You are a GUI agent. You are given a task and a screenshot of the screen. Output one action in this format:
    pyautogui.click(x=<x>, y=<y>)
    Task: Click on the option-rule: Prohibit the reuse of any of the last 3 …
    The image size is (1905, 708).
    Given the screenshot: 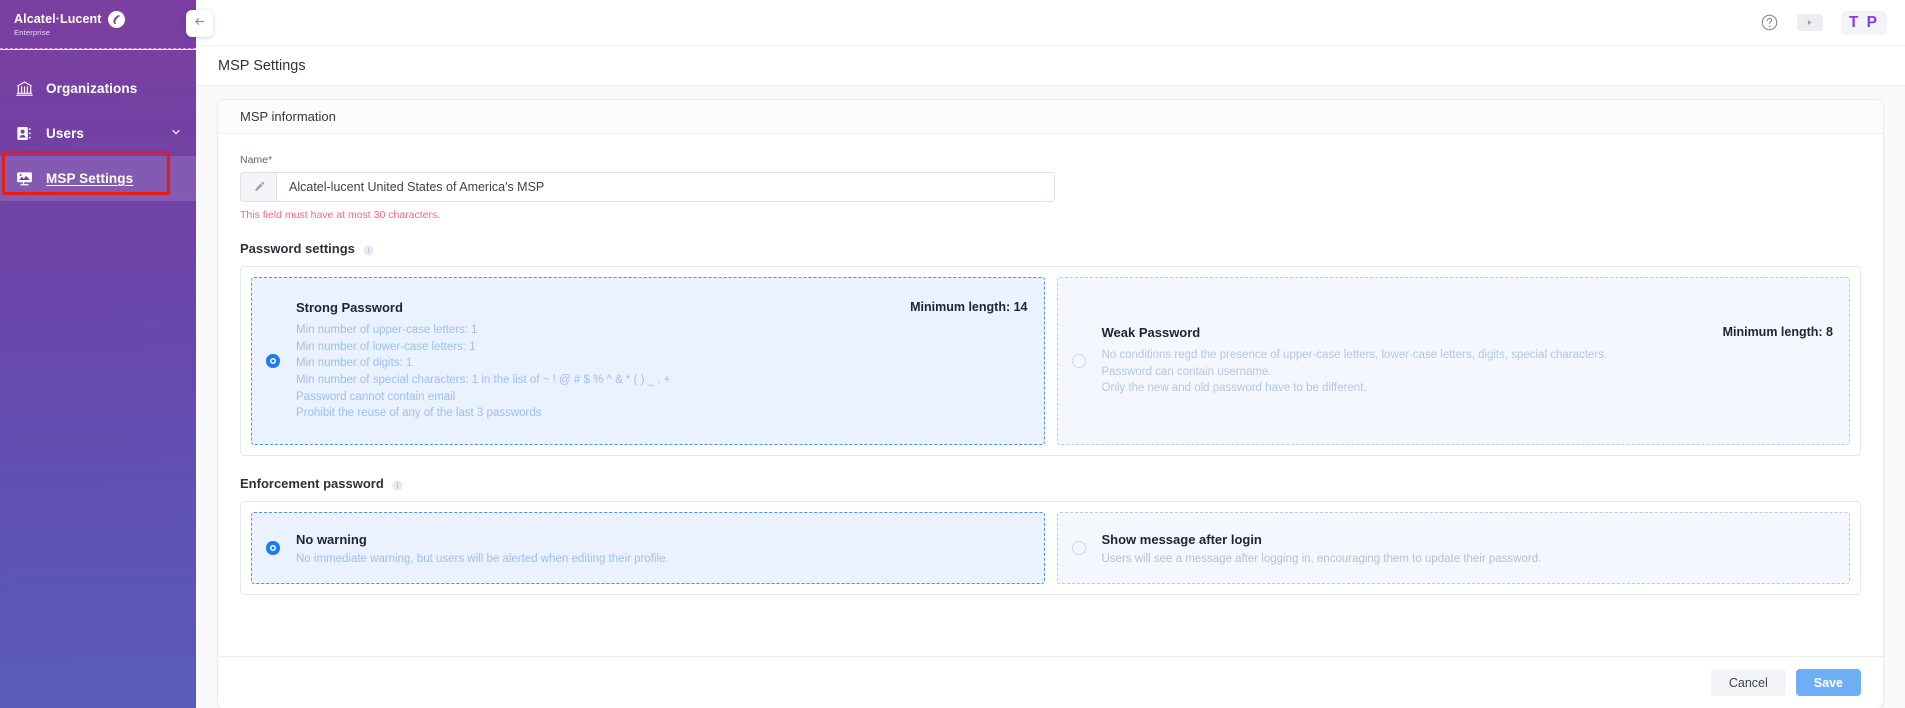 What is the action you would take?
    pyautogui.click(x=419, y=413)
    